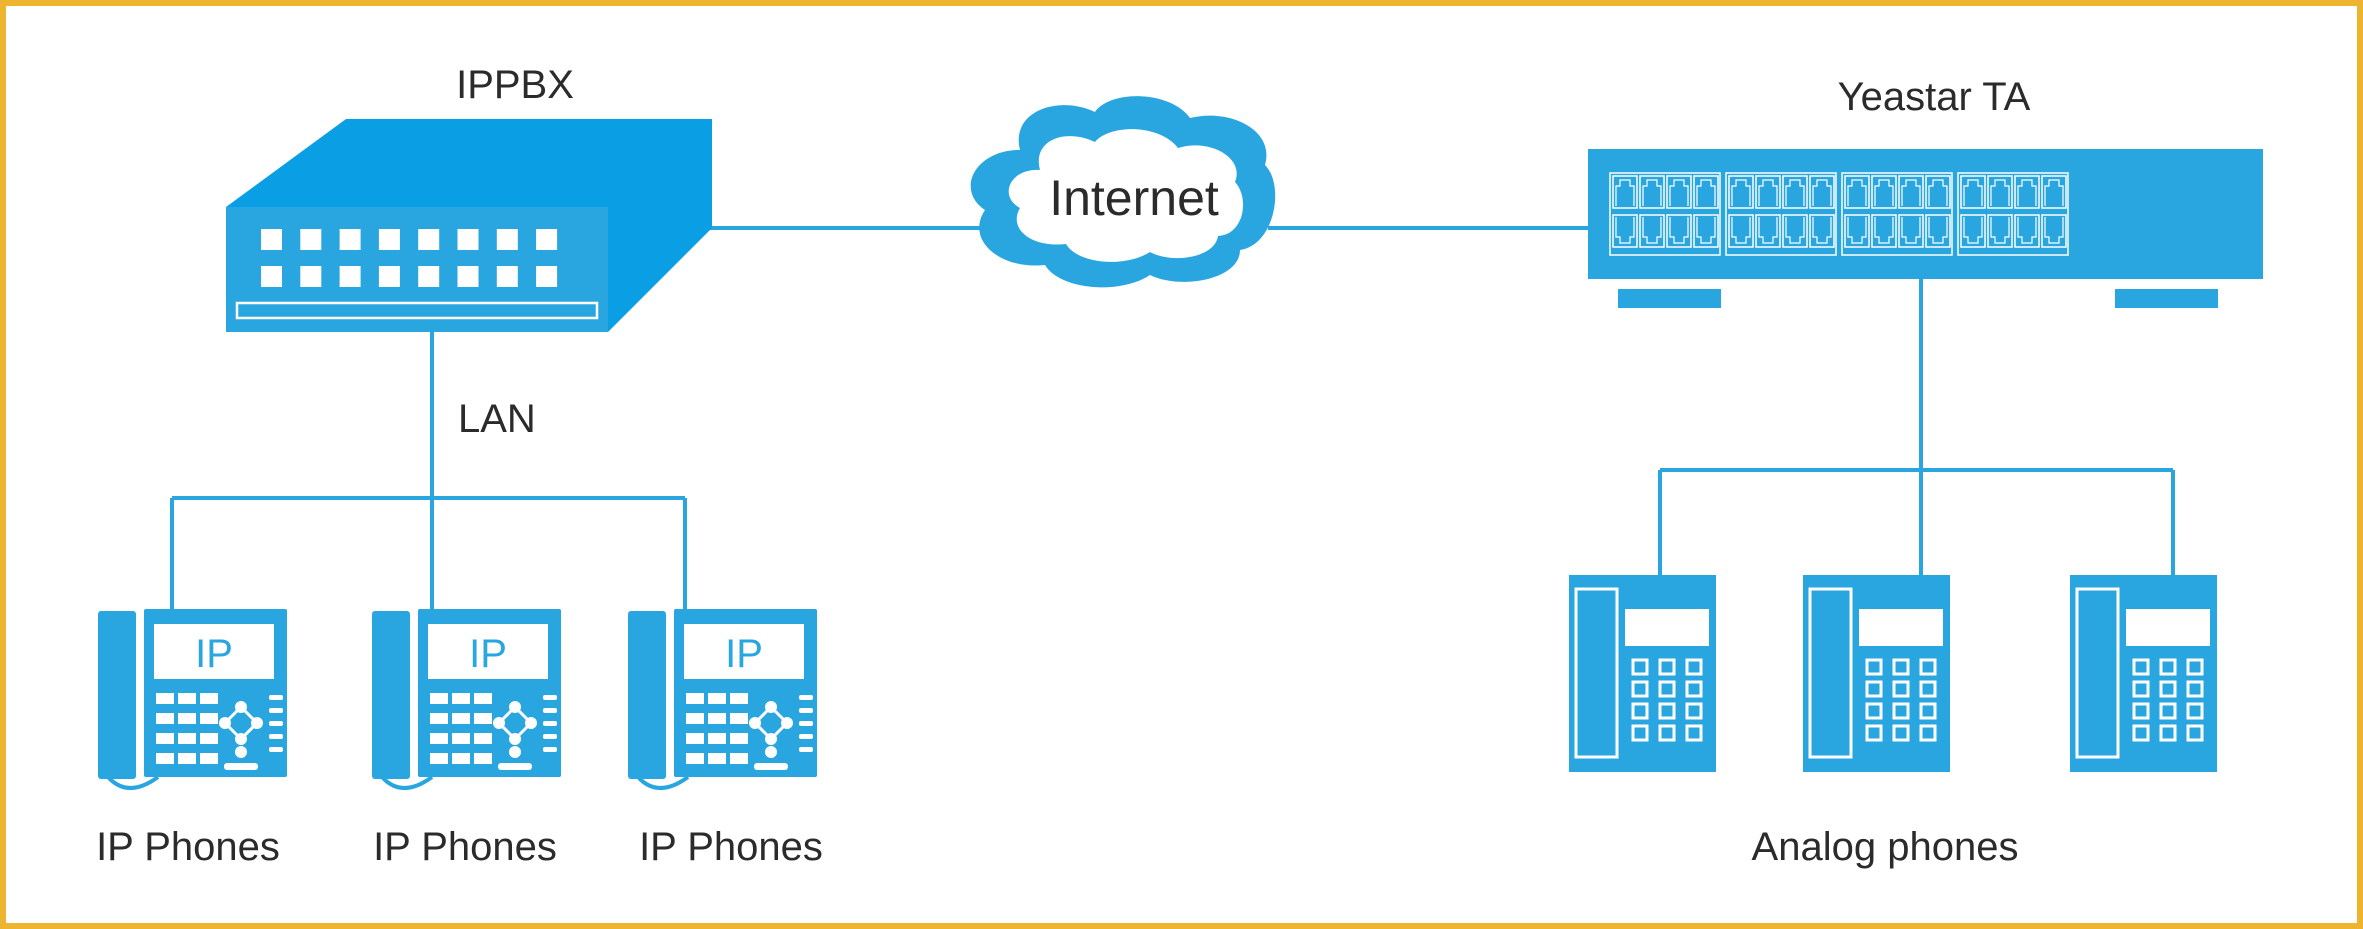 This screenshot has height=929, width=2363. Describe the element at coordinates (1134, 198) in the screenshot. I see `internet-label: Internet` at that location.